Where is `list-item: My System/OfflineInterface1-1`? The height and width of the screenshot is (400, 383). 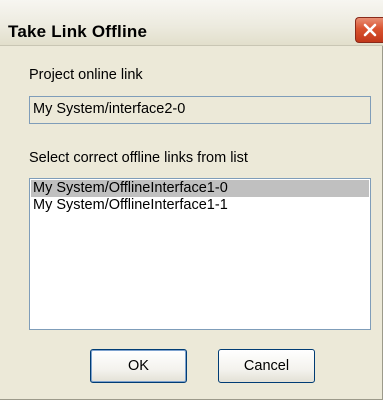 list-item: My System/OfflineInterface1-1 is located at coordinates (200, 205).